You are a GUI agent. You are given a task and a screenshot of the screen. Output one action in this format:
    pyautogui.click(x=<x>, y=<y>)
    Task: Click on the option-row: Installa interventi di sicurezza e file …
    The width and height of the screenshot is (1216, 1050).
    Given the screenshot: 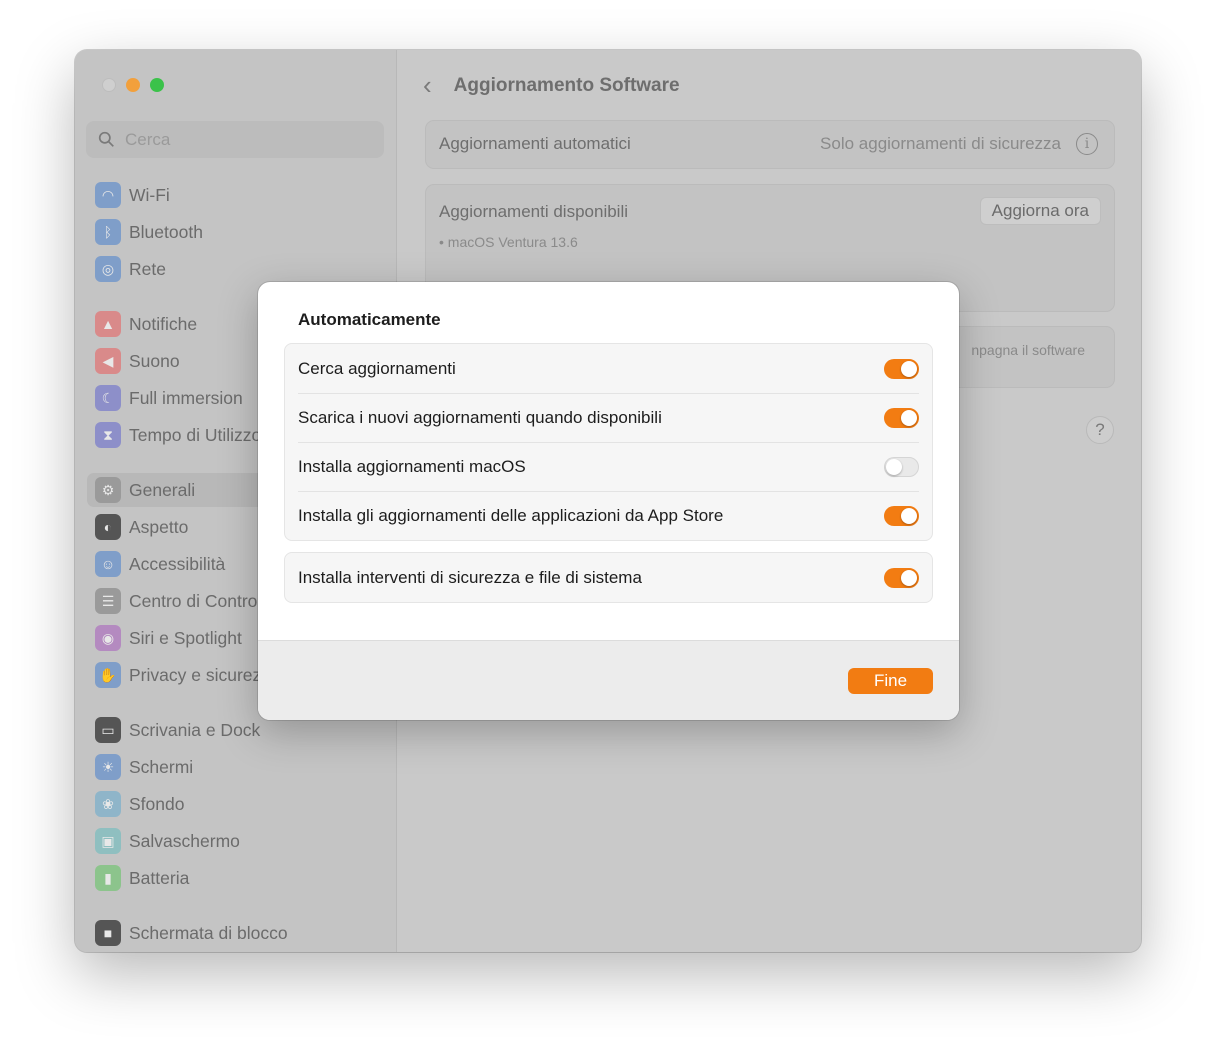 What is the action you would take?
    pyautogui.click(x=608, y=577)
    